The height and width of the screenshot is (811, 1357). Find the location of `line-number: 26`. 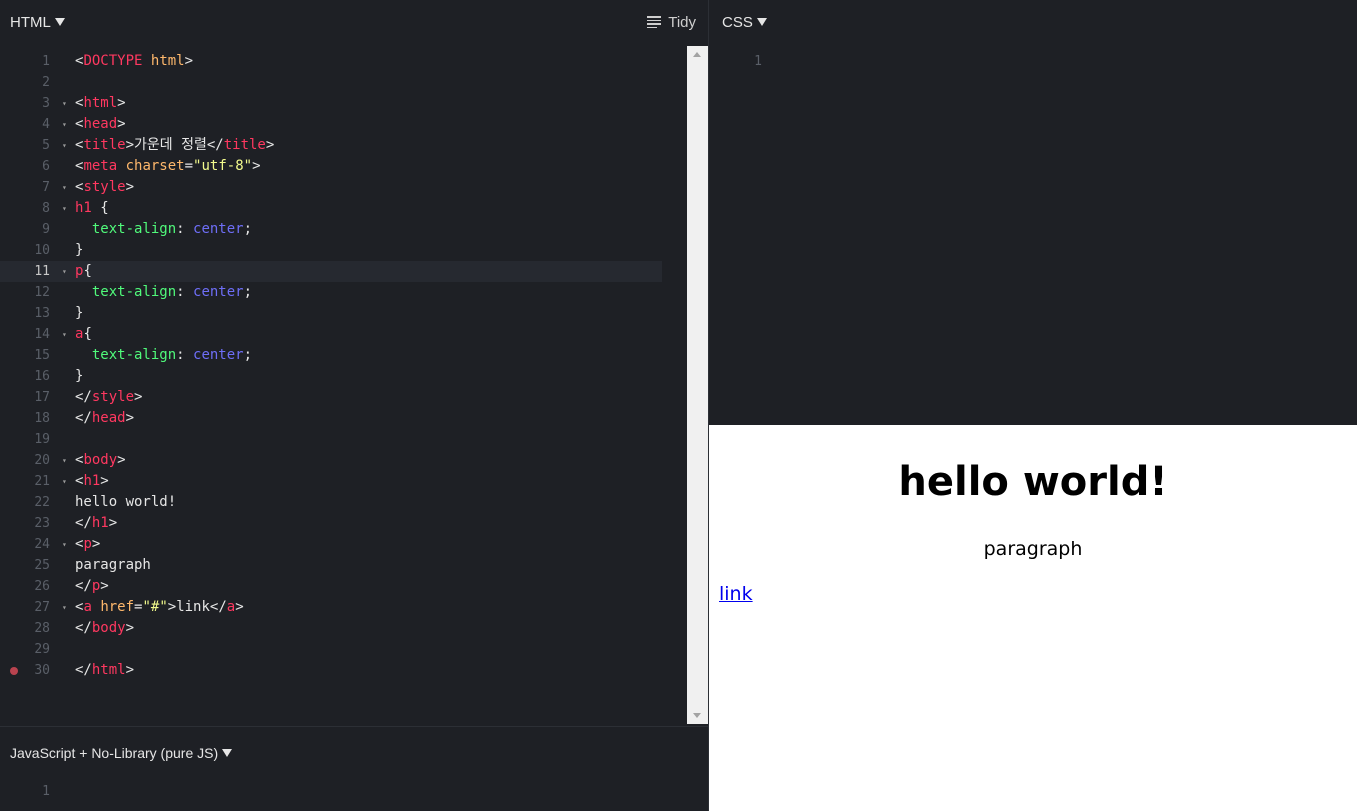

line-number: 26 is located at coordinates (42, 586).